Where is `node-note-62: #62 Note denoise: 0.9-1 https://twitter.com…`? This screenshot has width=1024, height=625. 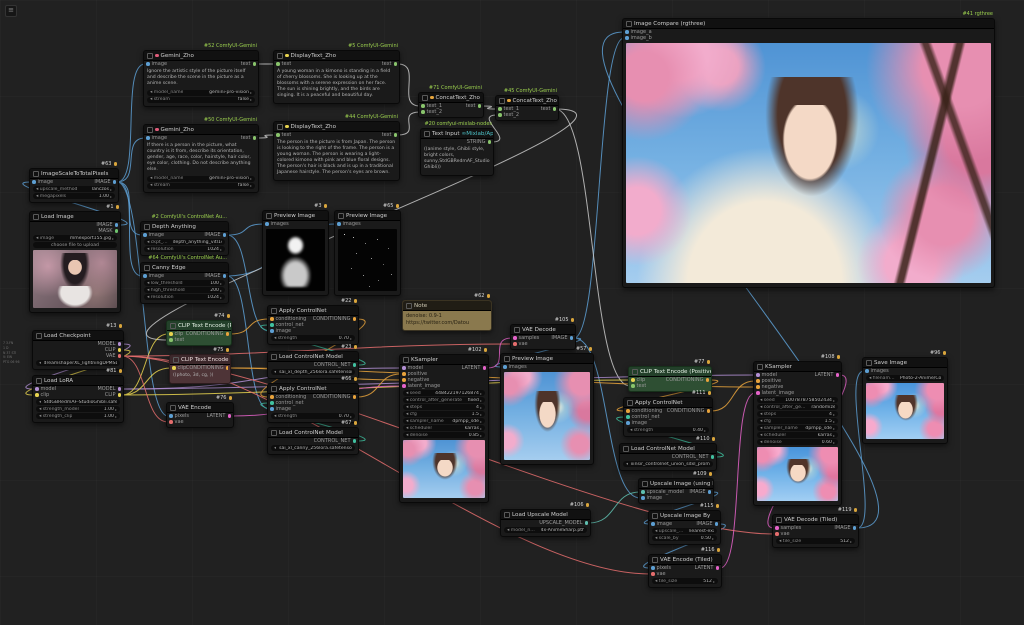
node-note-62: #62 Note denoise: 0.9-1 https://twitter.com… is located at coordinates (447, 312).